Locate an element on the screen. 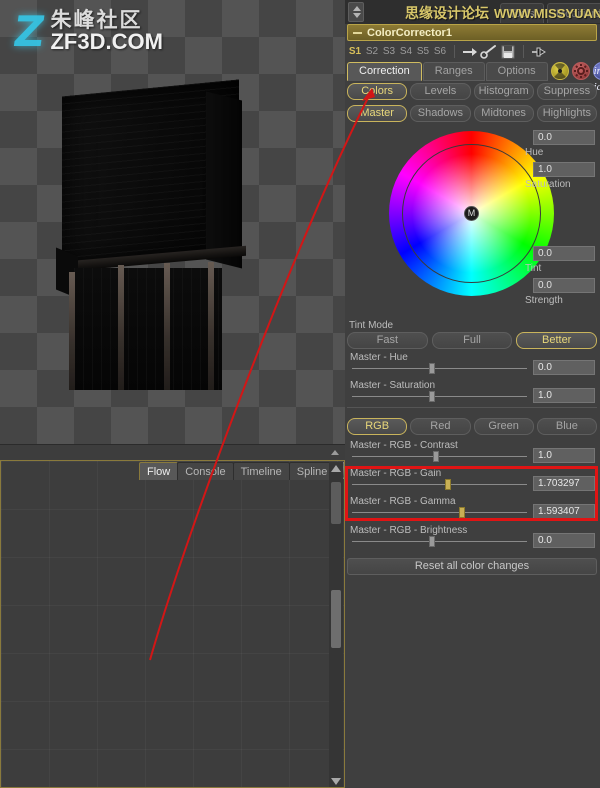  strength-label: Strength is located at coordinates (544, 300).